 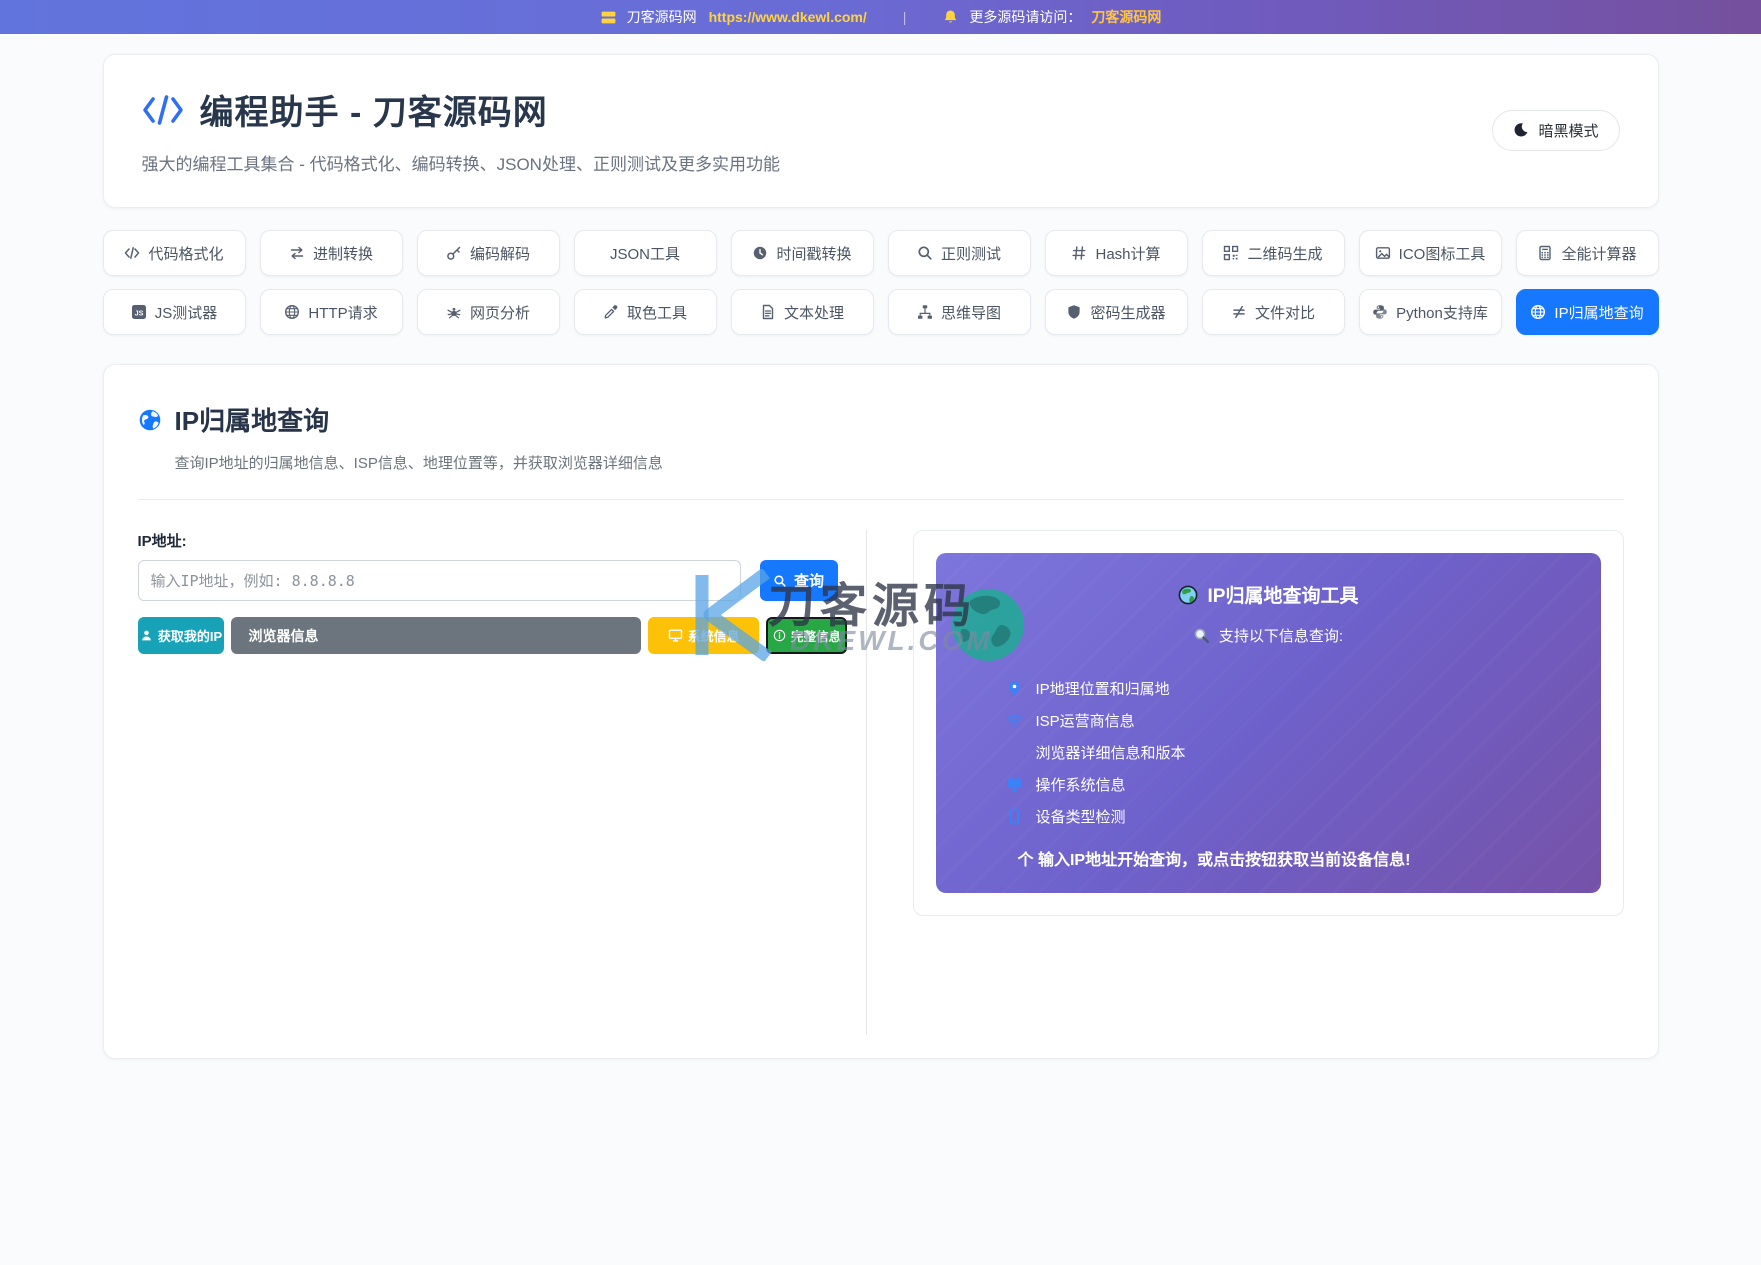 I want to click on feature-item: ISP运营商信息, so click(x=1283, y=720).